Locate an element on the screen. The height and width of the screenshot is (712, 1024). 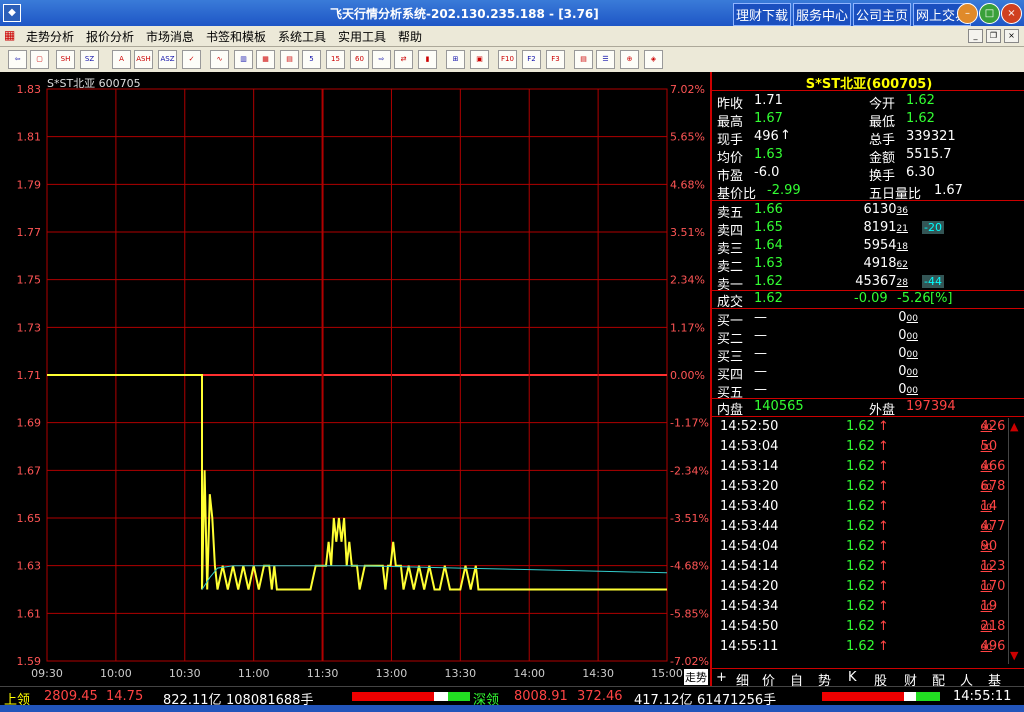
mdi-close-icon: × is located at coordinates (1011, 36).